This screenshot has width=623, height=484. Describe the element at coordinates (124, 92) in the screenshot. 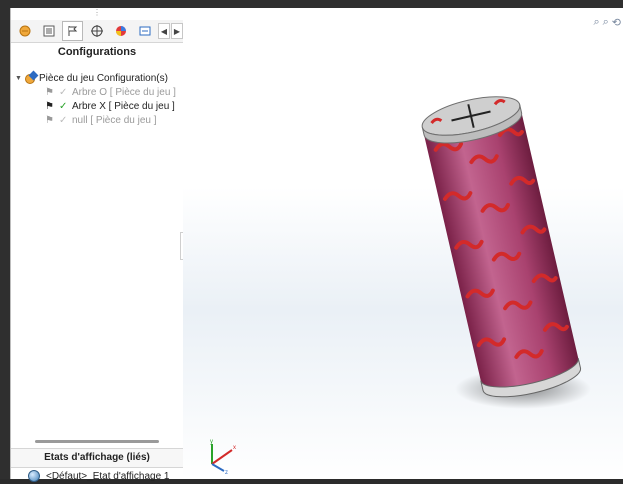

I see `config-label: Arbre O [ Pièce du jeu ]` at that location.